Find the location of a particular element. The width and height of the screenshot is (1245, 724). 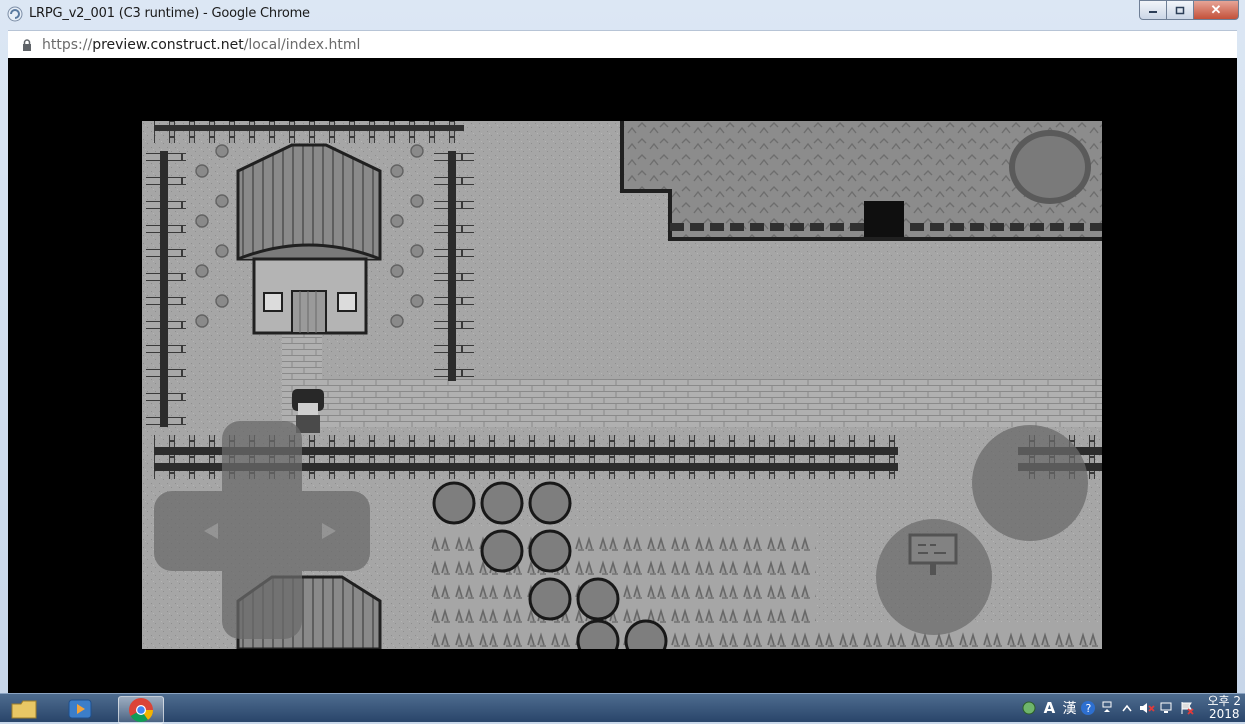

volume-muted-icon is located at coordinates (1147, 708).